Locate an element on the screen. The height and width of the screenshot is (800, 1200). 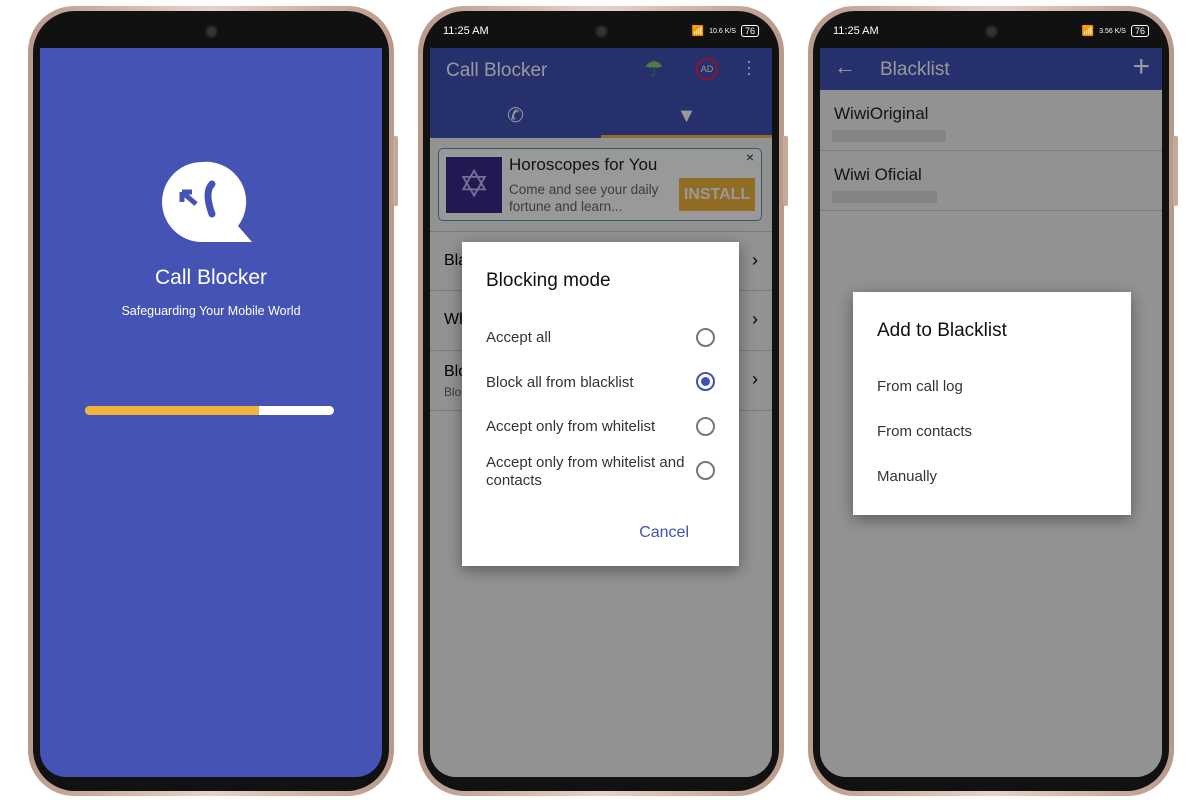
radio-button-selected is located at coordinates (705, 381).